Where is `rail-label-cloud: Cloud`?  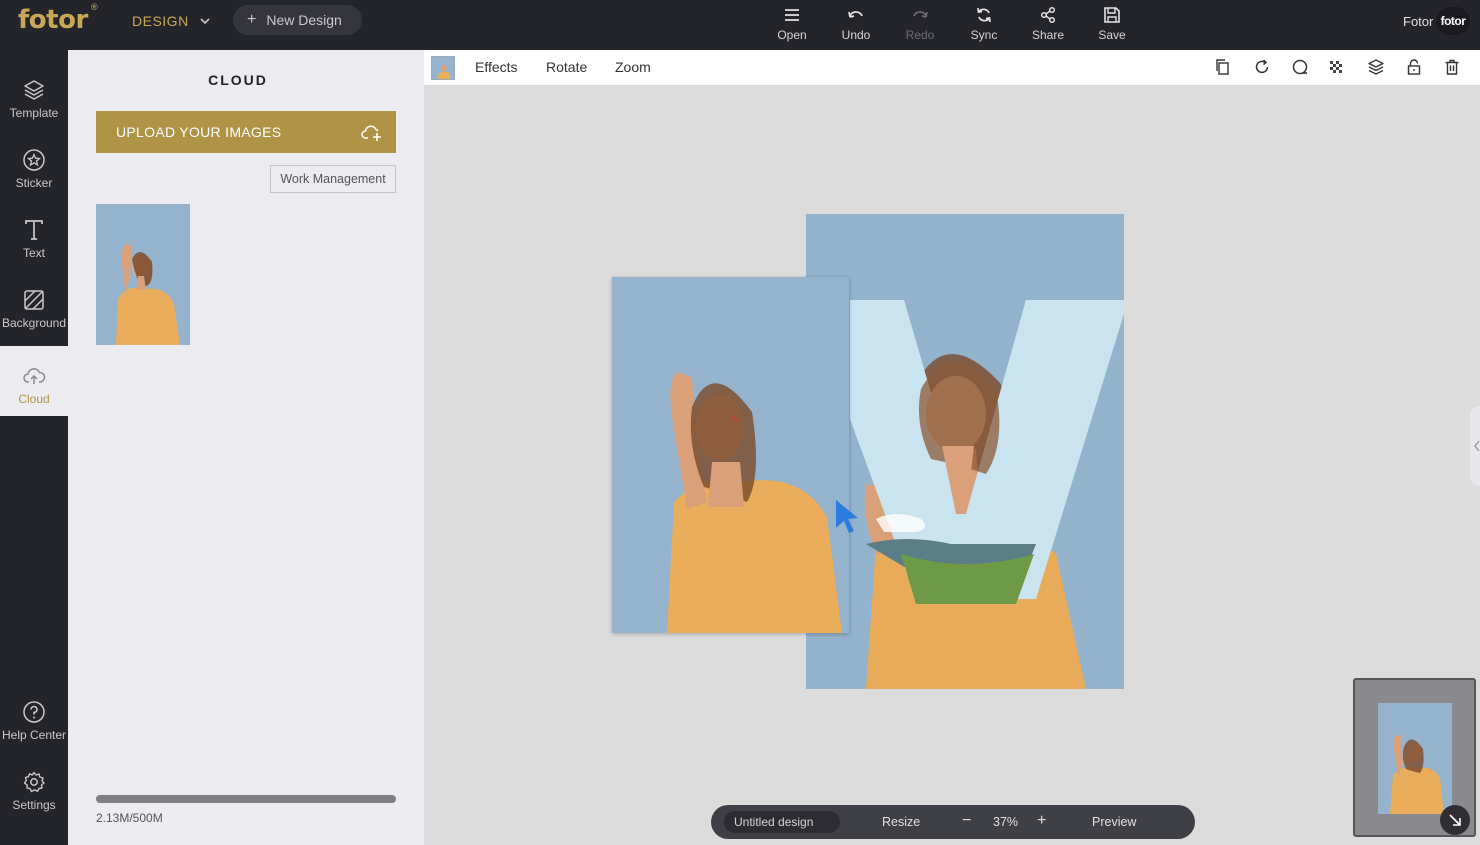 rail-label-cloud: Cloud is located at coordinates (34, 399).